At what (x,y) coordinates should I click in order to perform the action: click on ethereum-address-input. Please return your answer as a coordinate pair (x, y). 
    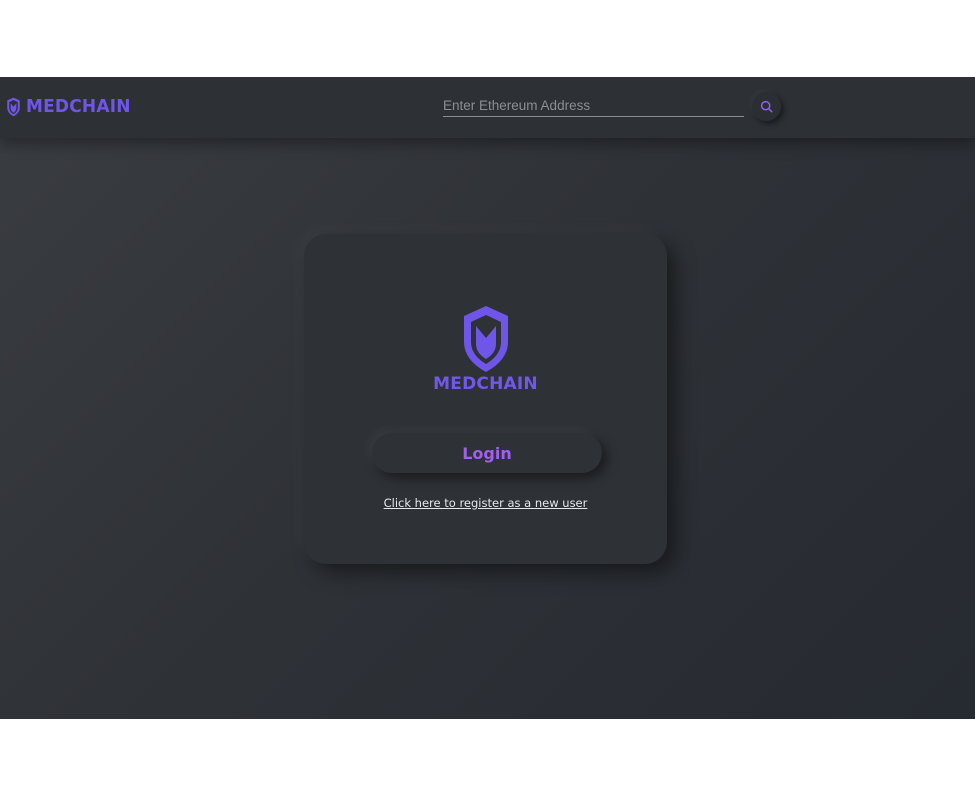
    Looking at the image, I should click on (593, 106).